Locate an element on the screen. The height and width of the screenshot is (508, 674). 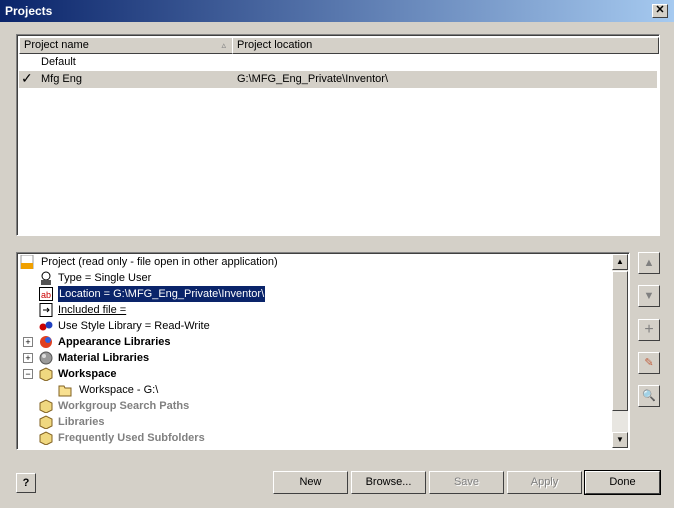
project-file-icon is located at coordinates (27, 262).